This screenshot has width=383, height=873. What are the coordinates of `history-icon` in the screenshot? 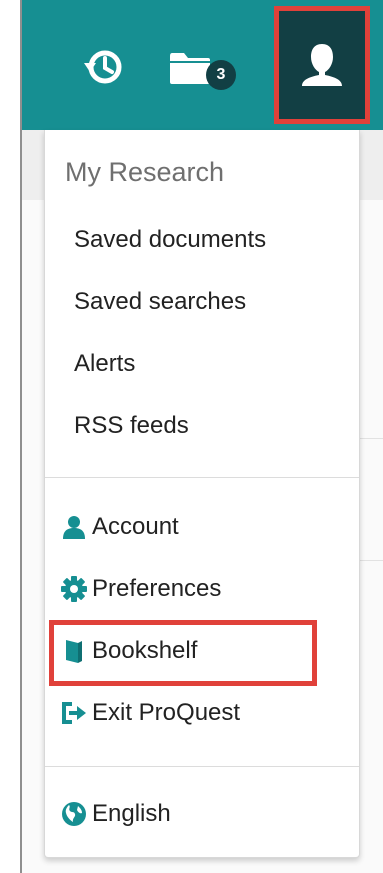 It's located at (103, 67).